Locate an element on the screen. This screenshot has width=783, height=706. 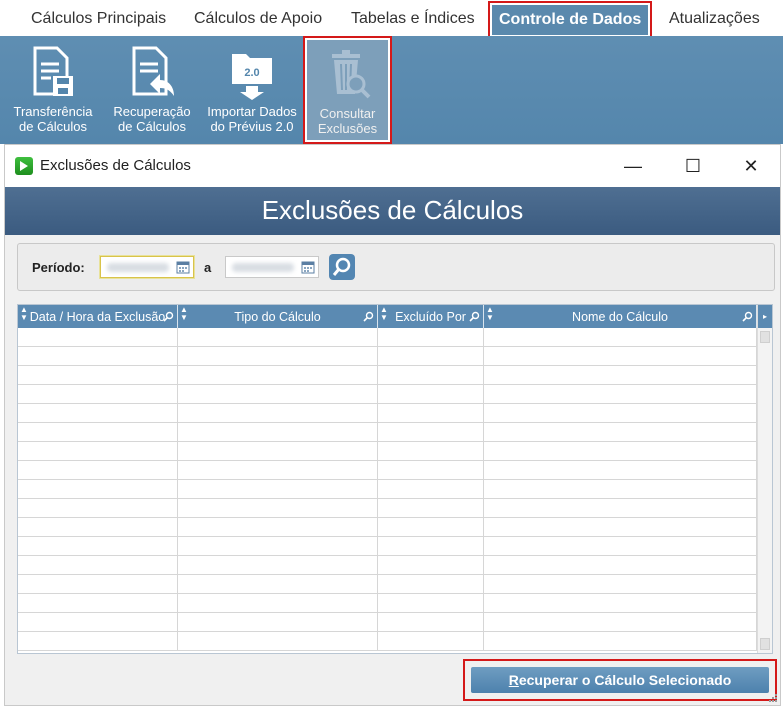
end-date-input is located at coordinates (272, 267).